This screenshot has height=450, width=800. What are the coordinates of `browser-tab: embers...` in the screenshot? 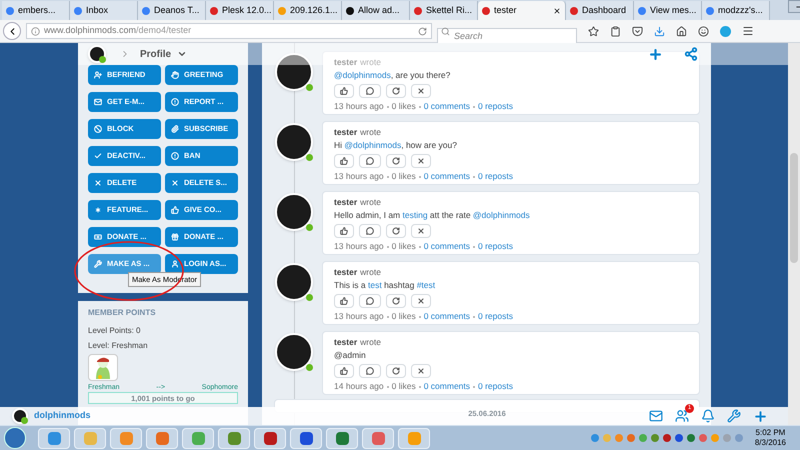 It's located at (36, 10).